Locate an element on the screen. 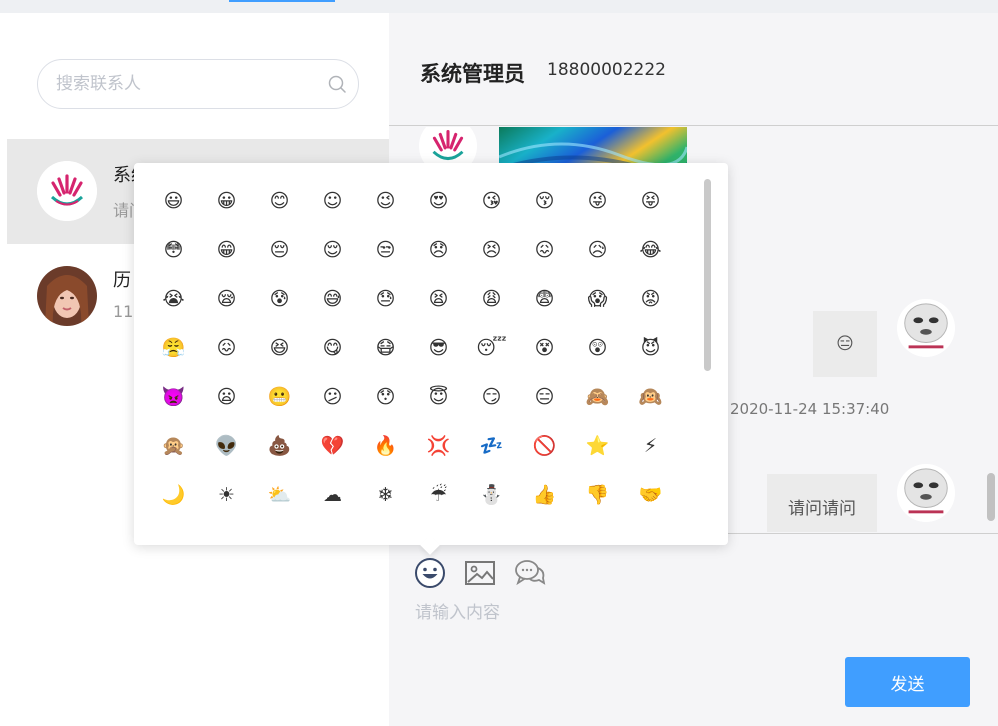 The height and width of the screenshot is (726, 998). emoji-option: 😑 is located at coordinates (544, 397).